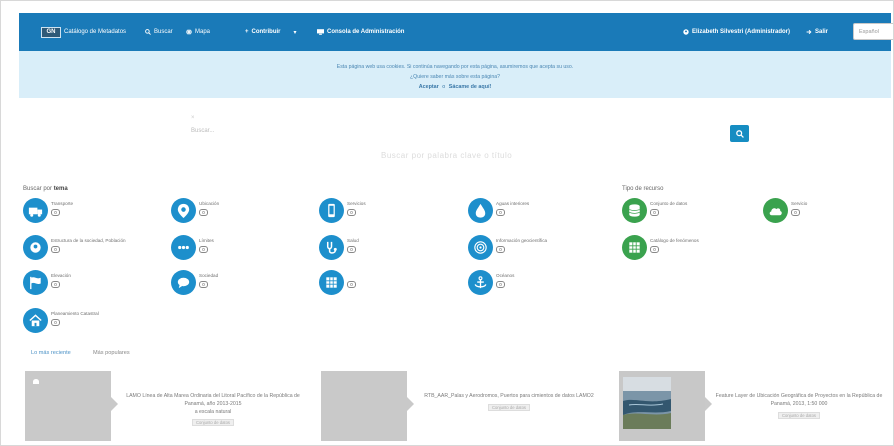 The height and width of the screenshot is (446, 894). I want to click on nav-search-link: Buscar, so click(159, 32).